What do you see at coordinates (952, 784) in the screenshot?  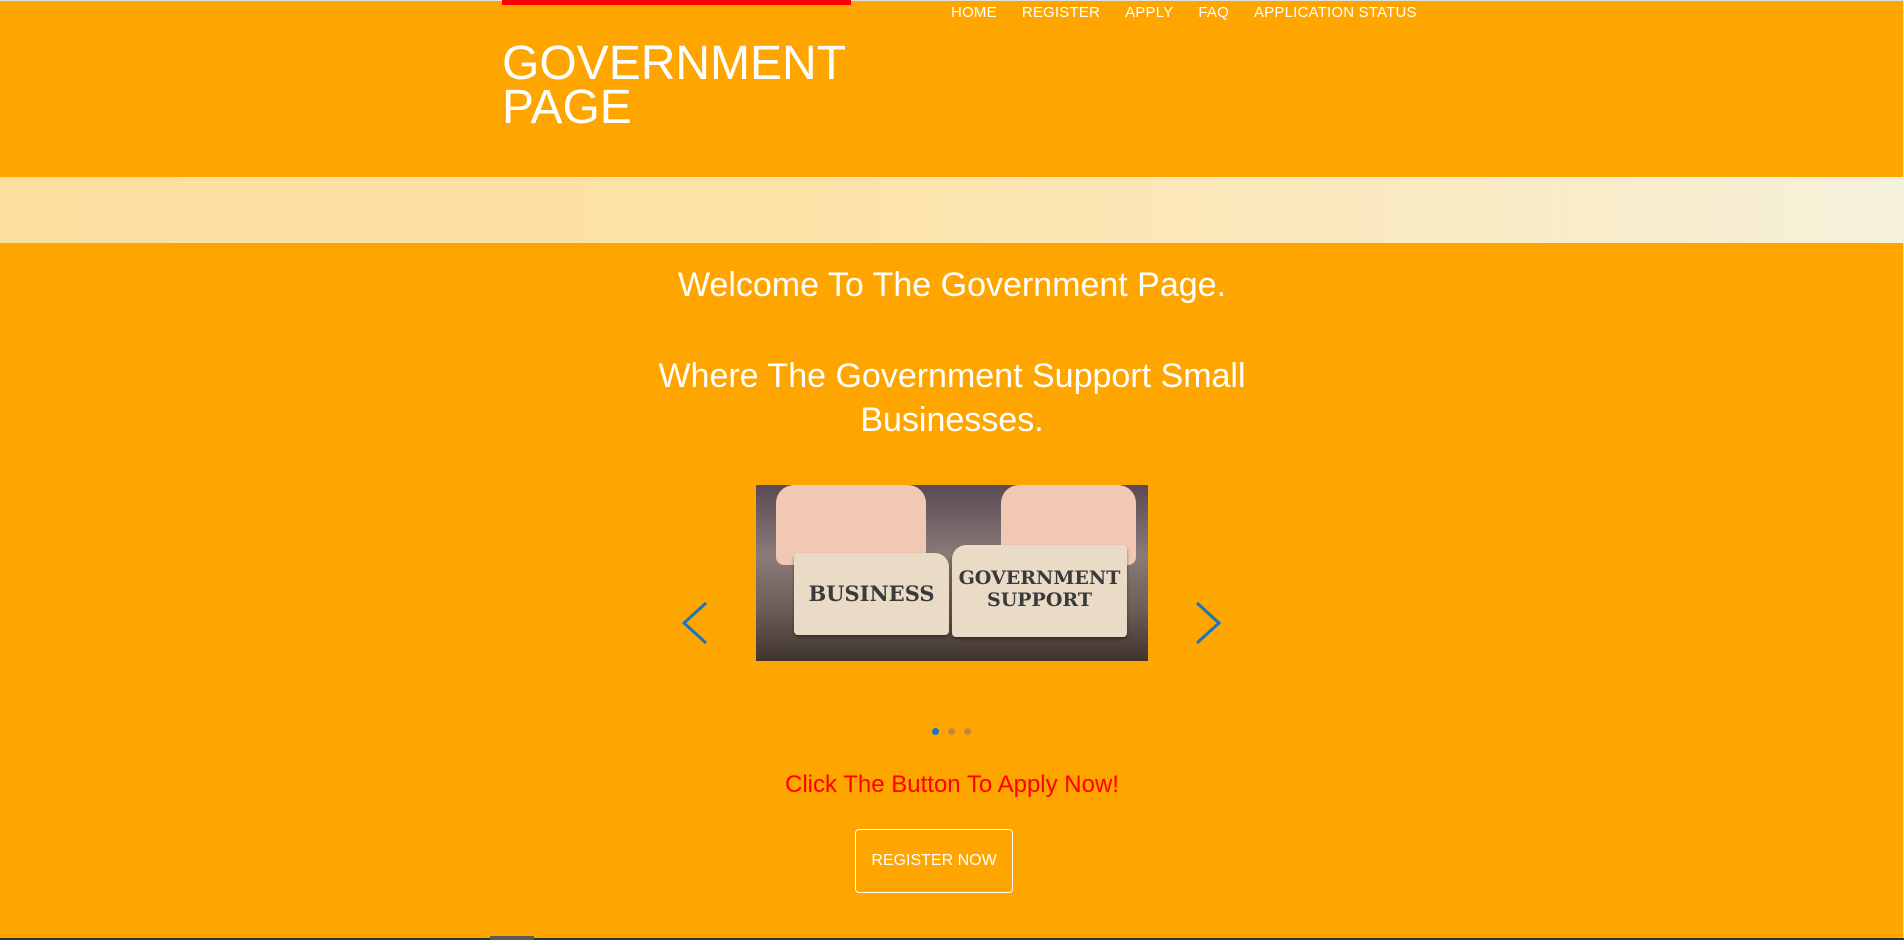 I see `apply-prompt-text: Click The Button To Apply Now!` at bounding box center [952, 784].